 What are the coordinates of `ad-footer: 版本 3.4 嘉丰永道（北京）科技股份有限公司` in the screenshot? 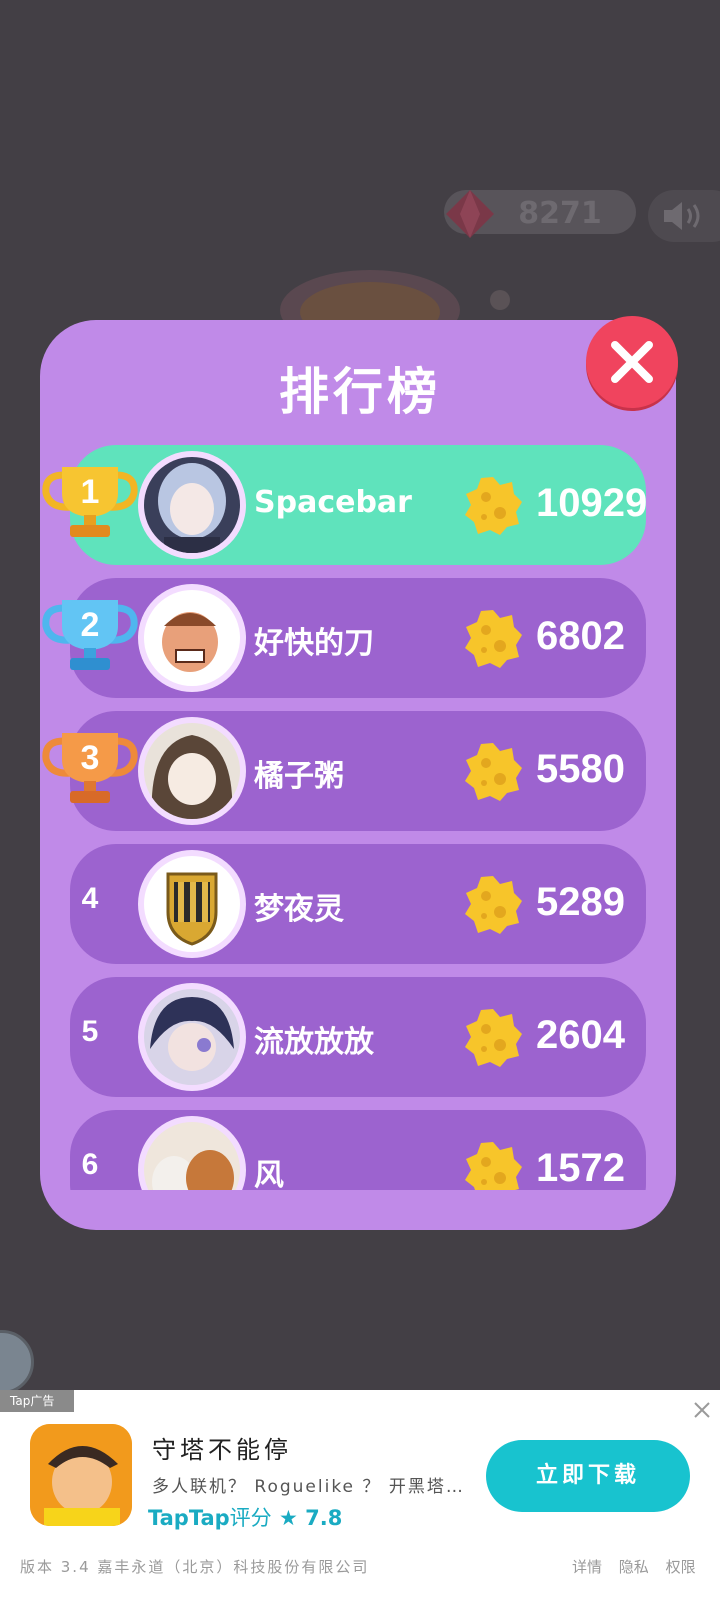 It's located at (195, 1567).